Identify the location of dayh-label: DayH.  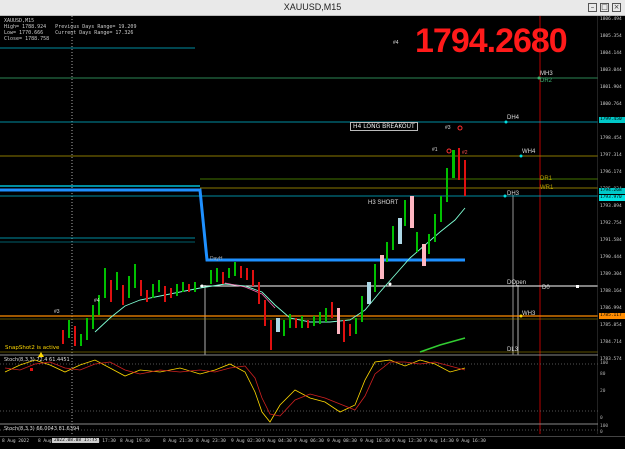
(216, 259).